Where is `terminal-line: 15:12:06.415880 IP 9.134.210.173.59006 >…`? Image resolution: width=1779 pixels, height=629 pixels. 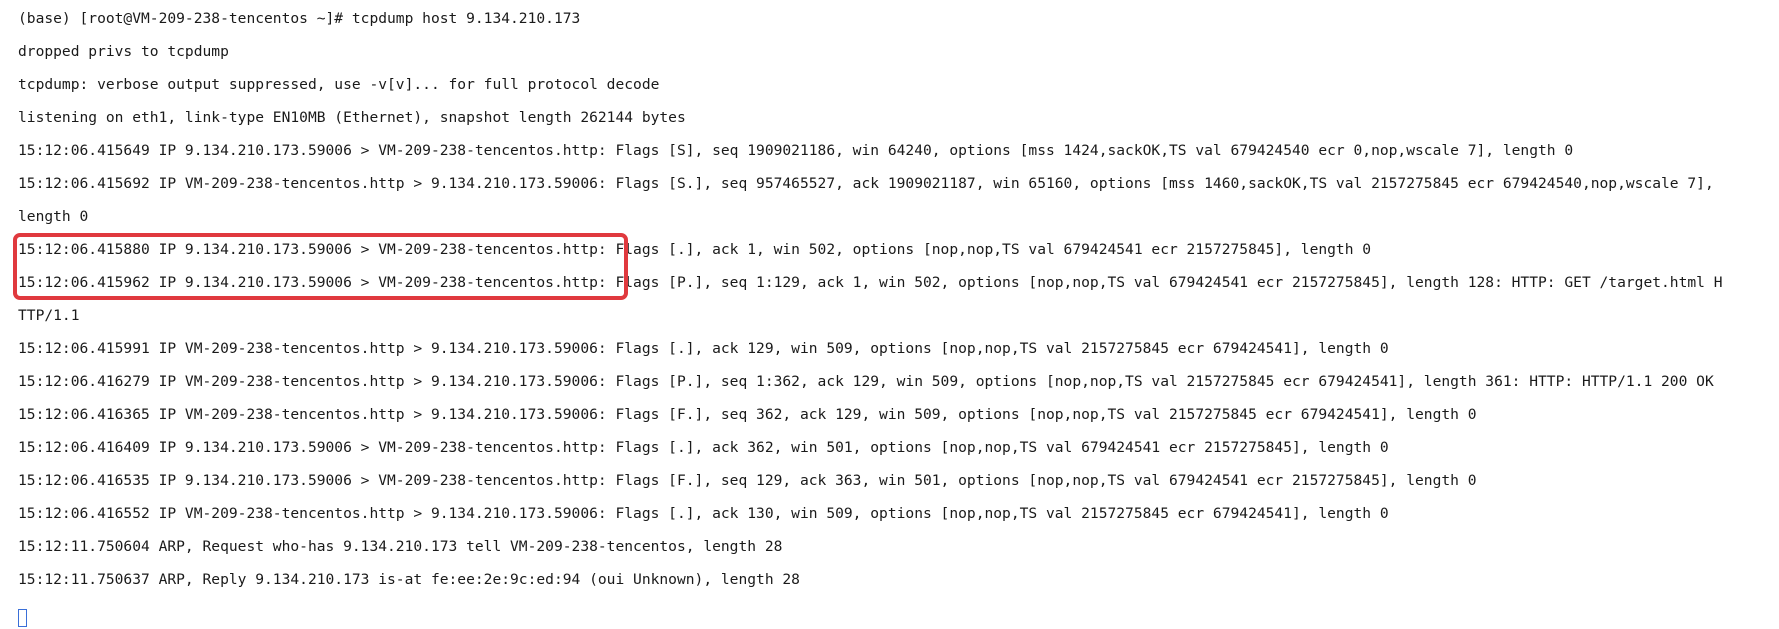 terminal-line: 15:12:06.415880 IP 9.134.210.173.59006 >… is located at coordinates (695, 249).